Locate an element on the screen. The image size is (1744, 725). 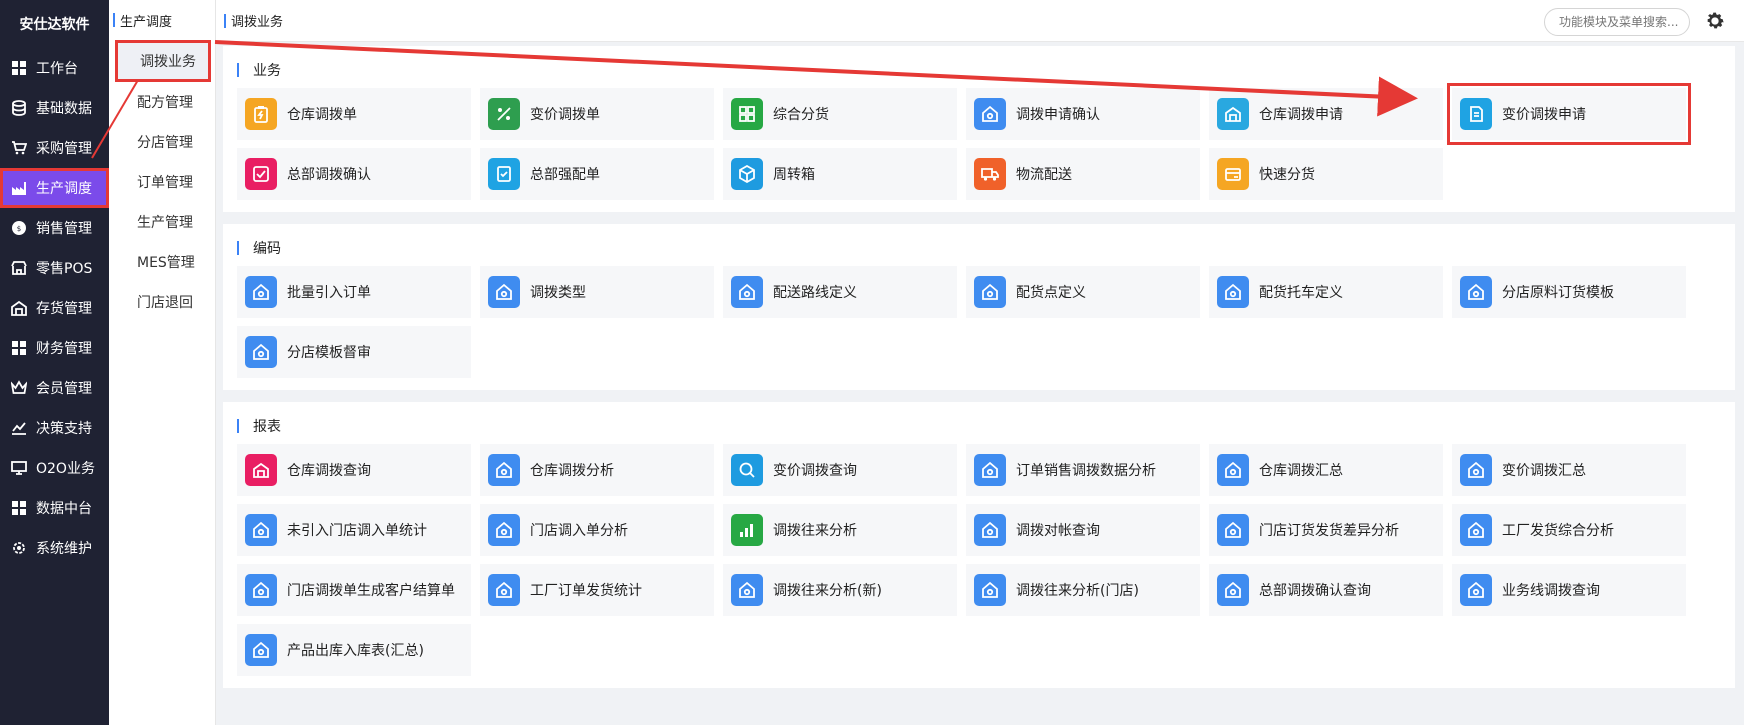
sidebar-item-0: 工作台 is located at coordinates (54, 68).